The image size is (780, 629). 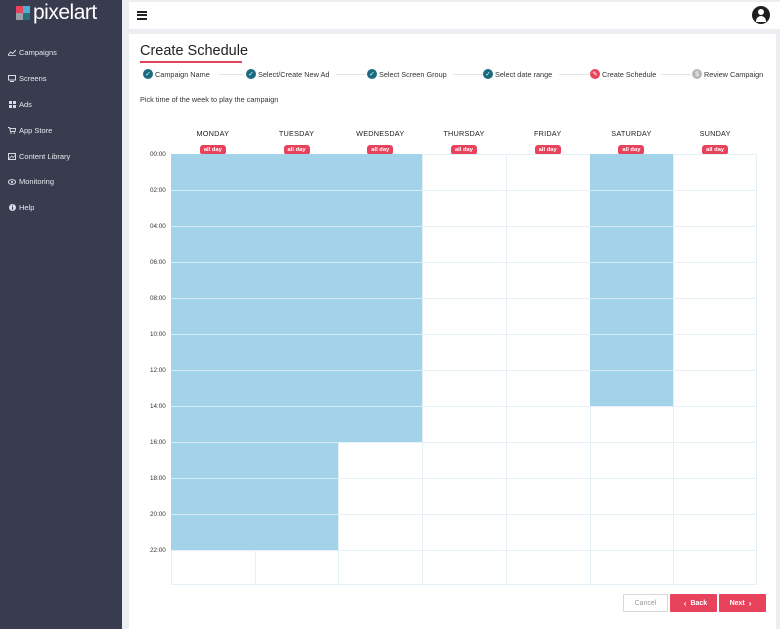 I want to click on sidebar-item-app-store: App Store, so click(x=61, y=130).